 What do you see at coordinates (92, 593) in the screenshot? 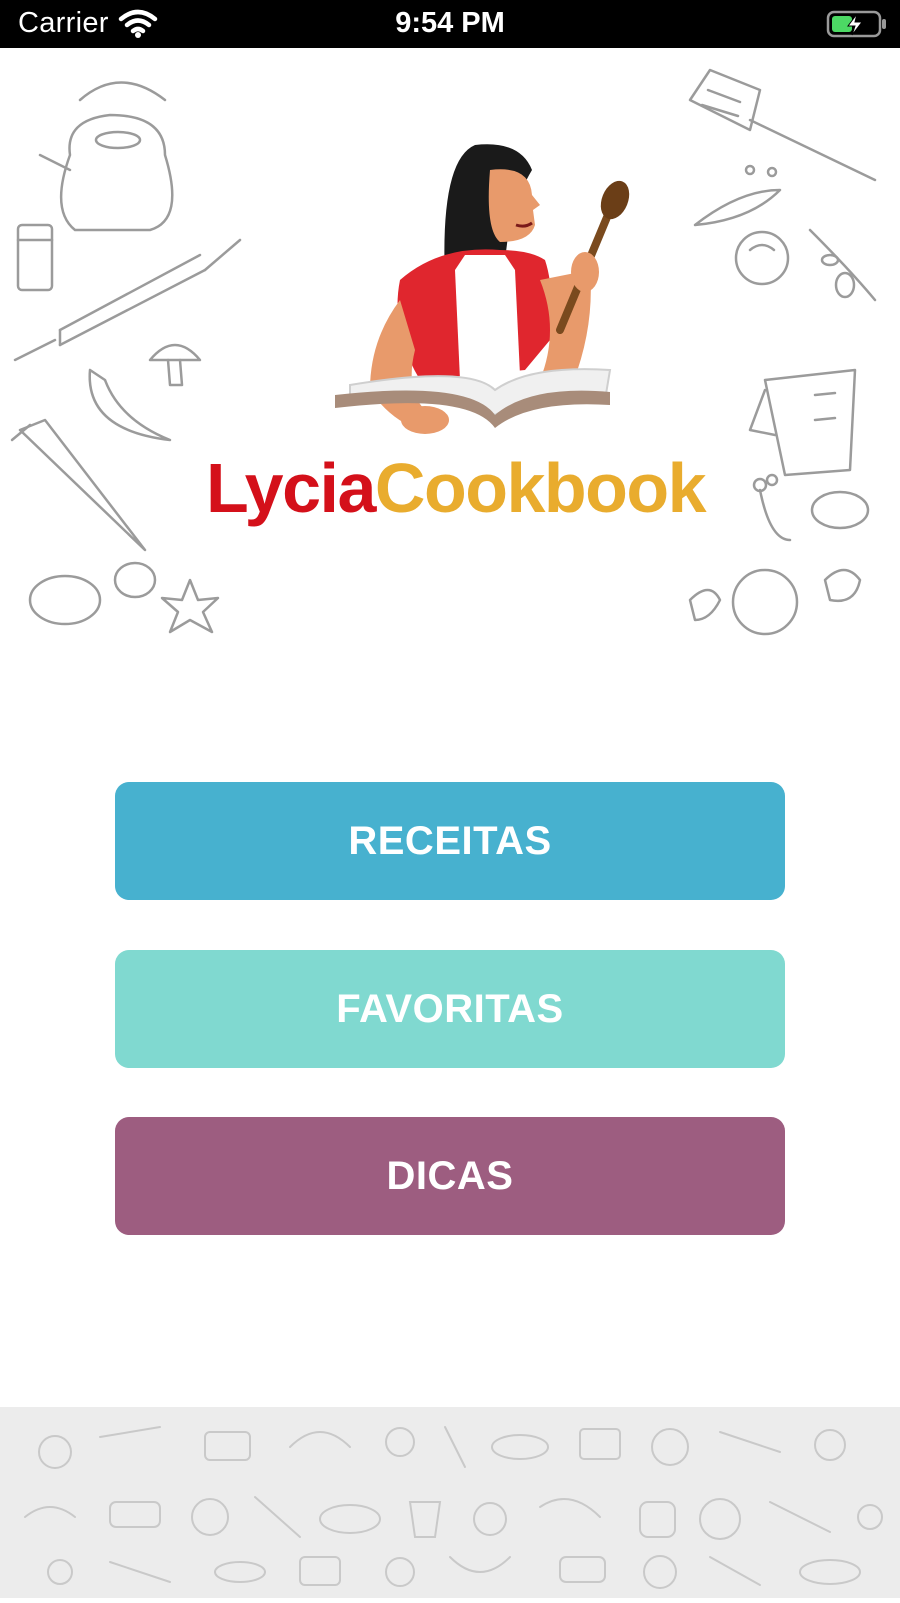
I see `potato-icon` at bounding box center [92, 593].